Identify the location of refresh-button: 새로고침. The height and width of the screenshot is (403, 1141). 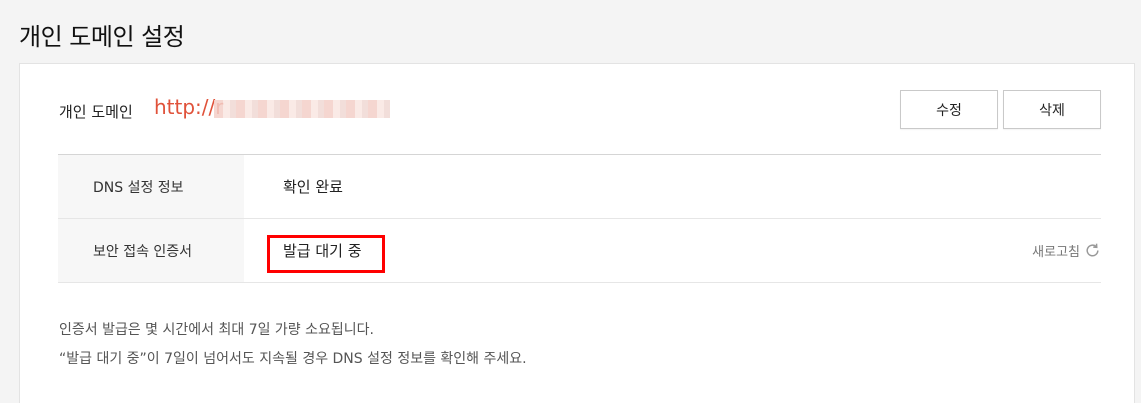
(1066, 250).